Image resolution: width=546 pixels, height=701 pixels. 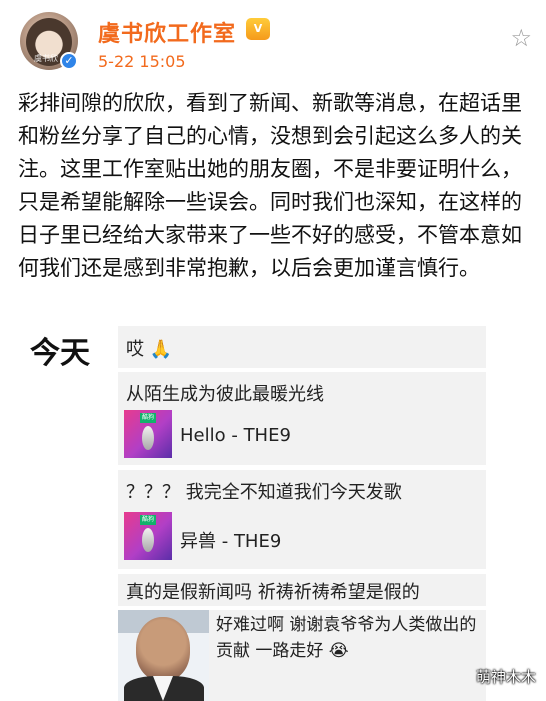 What do you see at coordinates (167, 32) in the screenshot?
I see `account-name: 虞书欣工作室` at bounding box center [167, 32].